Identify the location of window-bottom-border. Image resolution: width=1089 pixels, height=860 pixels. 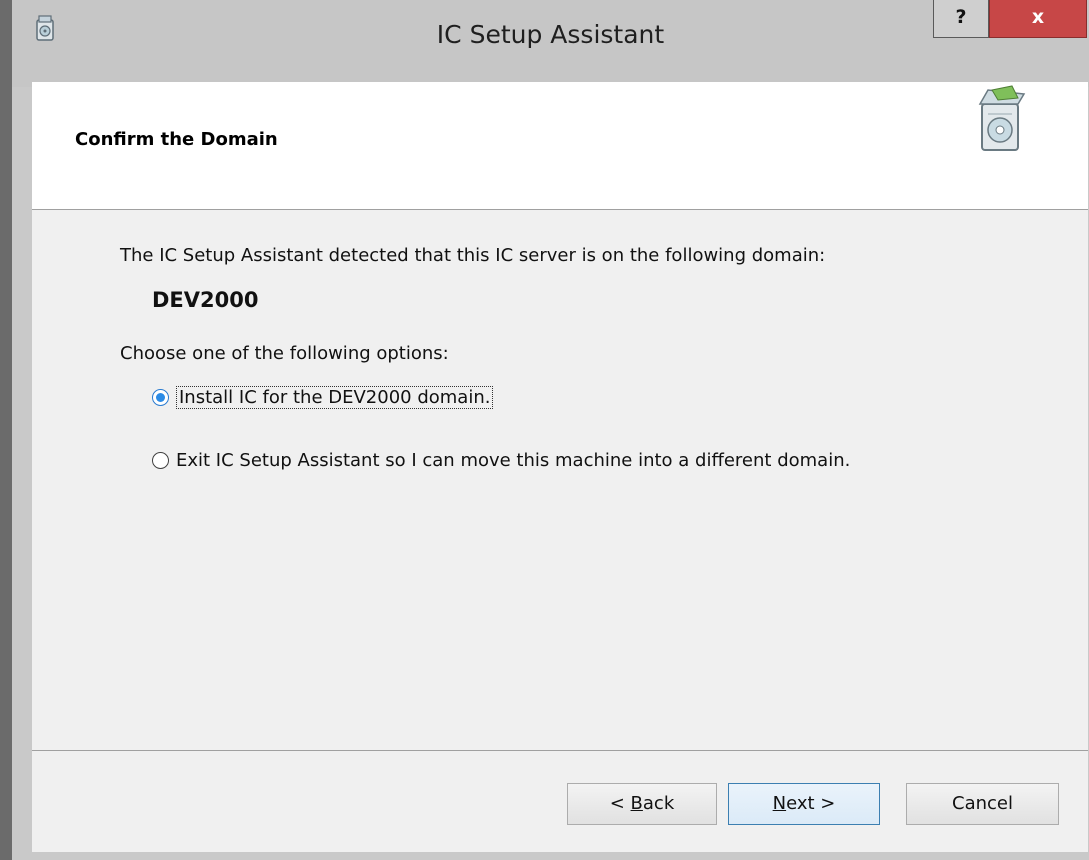
(550, 856).